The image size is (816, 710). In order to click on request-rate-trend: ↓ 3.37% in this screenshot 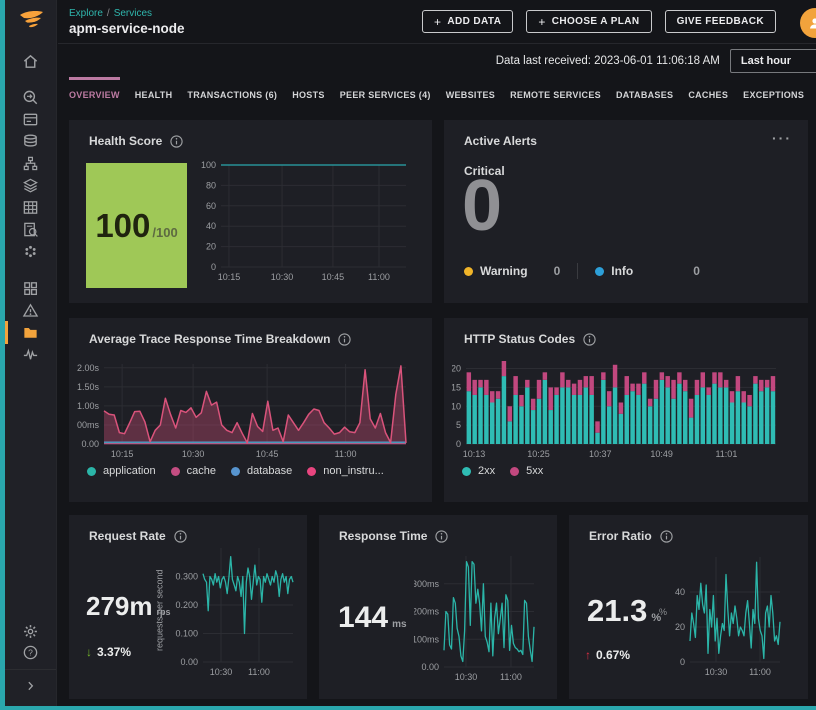, I will do `click(109, 652)`.